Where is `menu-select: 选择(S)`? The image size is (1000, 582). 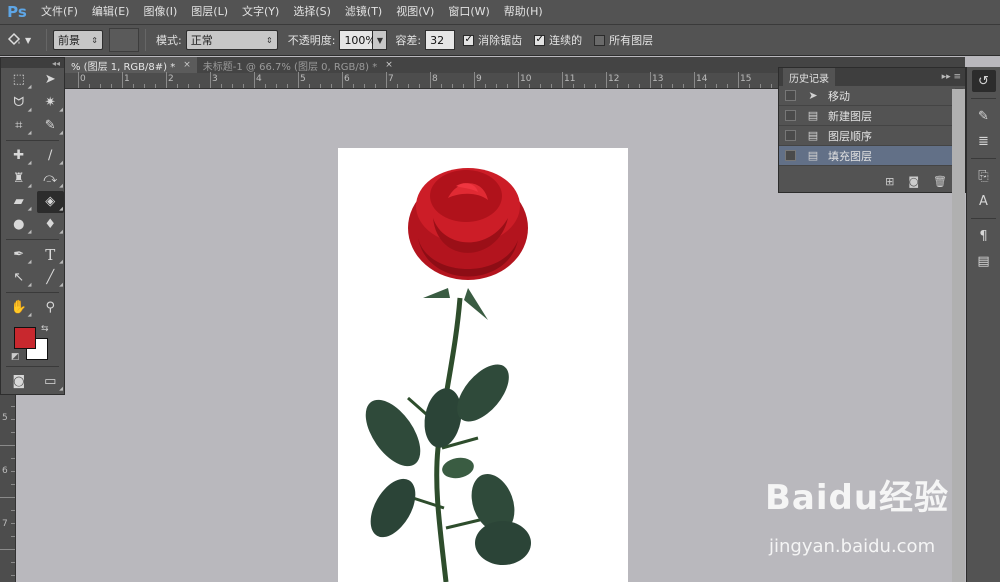
menu-select: 选择(S) is located at coordinates (312, 12).